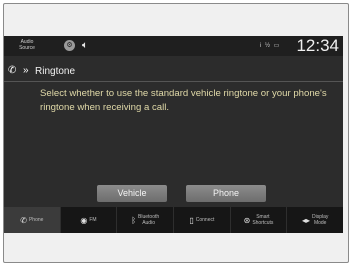 This screenshot has height=267, width=354. What do you see at coordinates (263, 223) in the screenshot?
I see `nav-label-line2: Shortcuts` at bounding box center [263, 223].